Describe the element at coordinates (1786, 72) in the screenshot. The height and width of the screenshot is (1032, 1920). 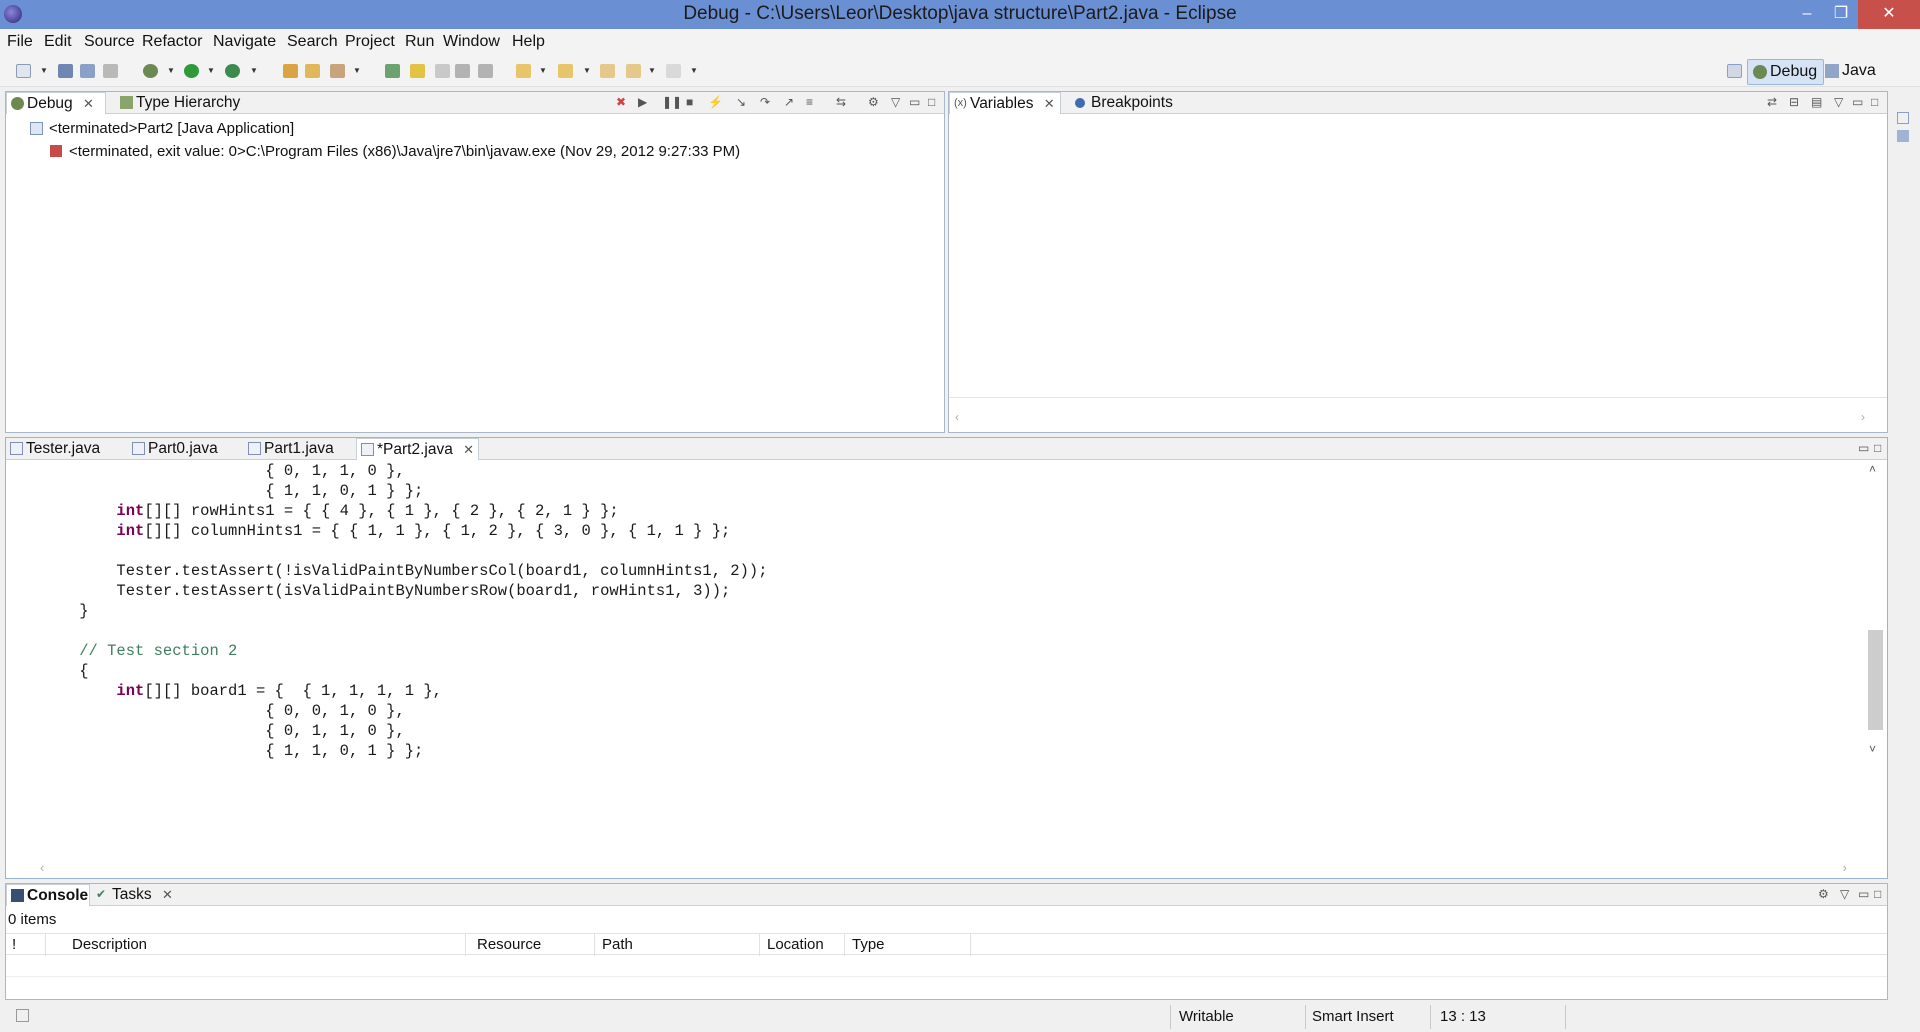
I see `perspective-debug-button: Debug` at that location.